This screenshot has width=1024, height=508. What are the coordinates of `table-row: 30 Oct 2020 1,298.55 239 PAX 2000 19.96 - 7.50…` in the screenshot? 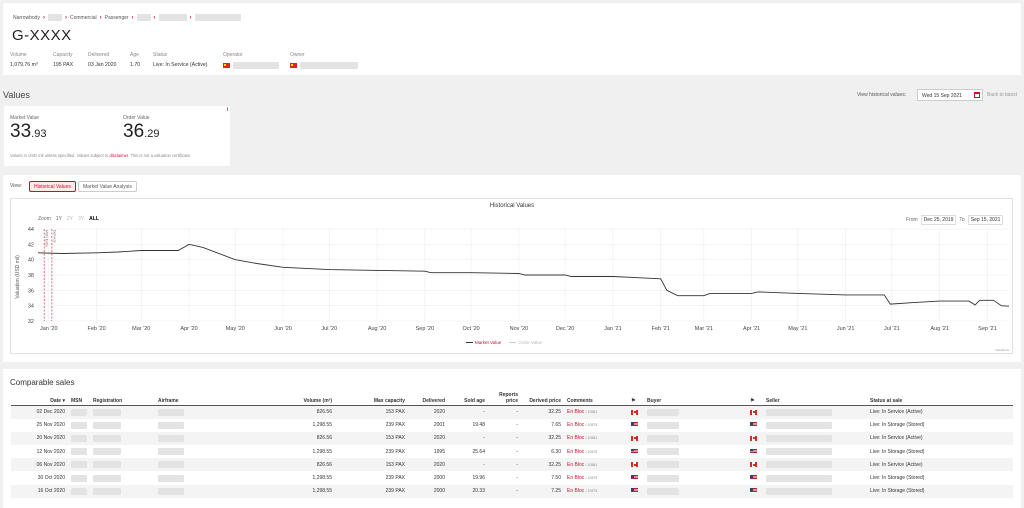 It's located at (512, 477).